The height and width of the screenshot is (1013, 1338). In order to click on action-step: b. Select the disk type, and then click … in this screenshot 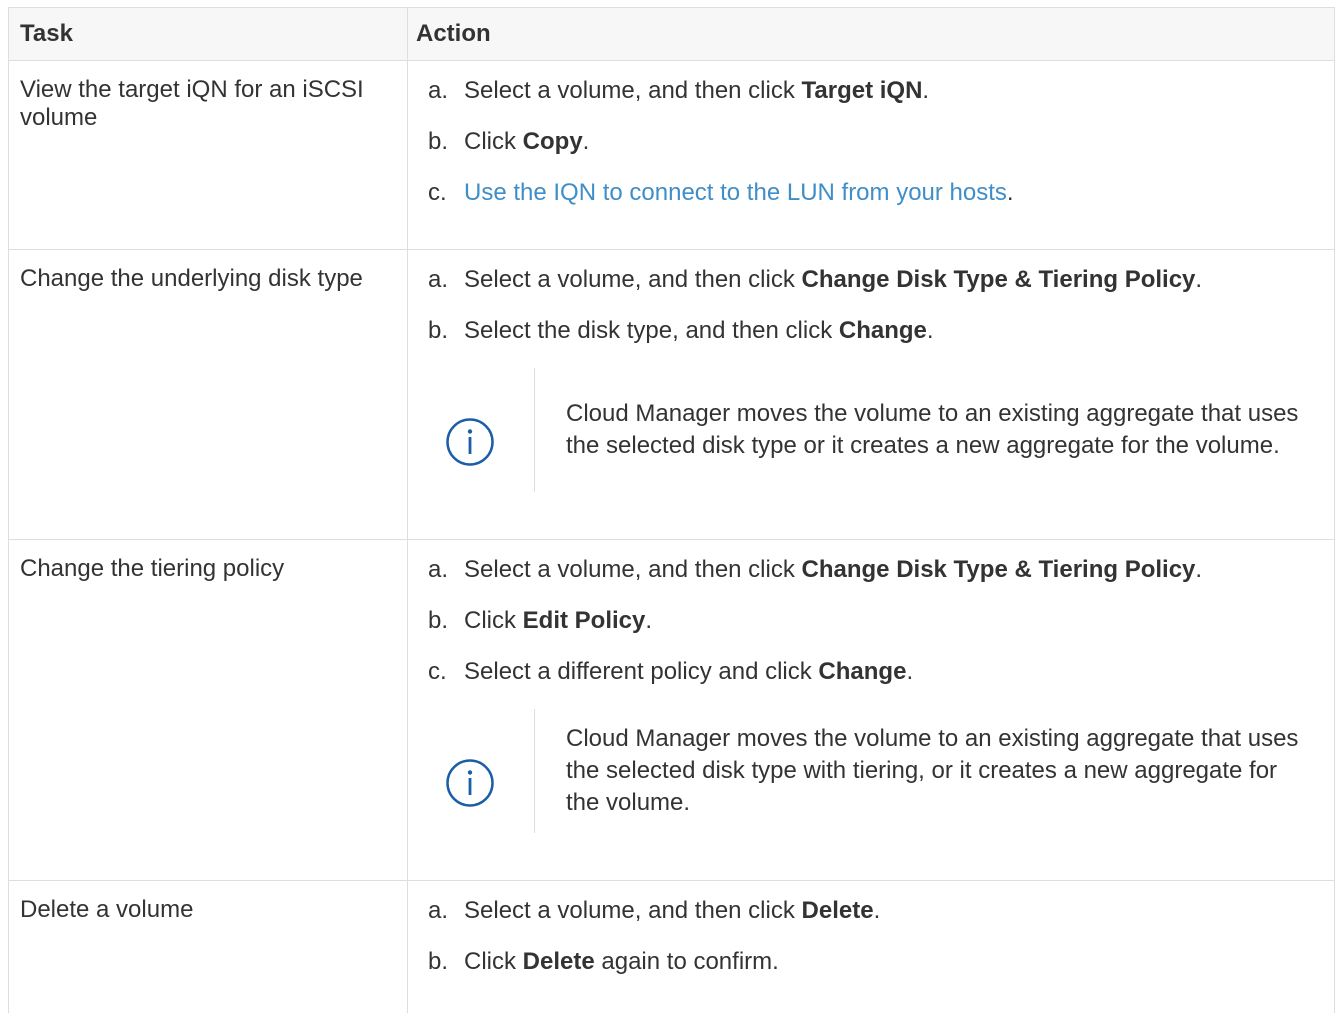, I will do `click(876, 331)`.